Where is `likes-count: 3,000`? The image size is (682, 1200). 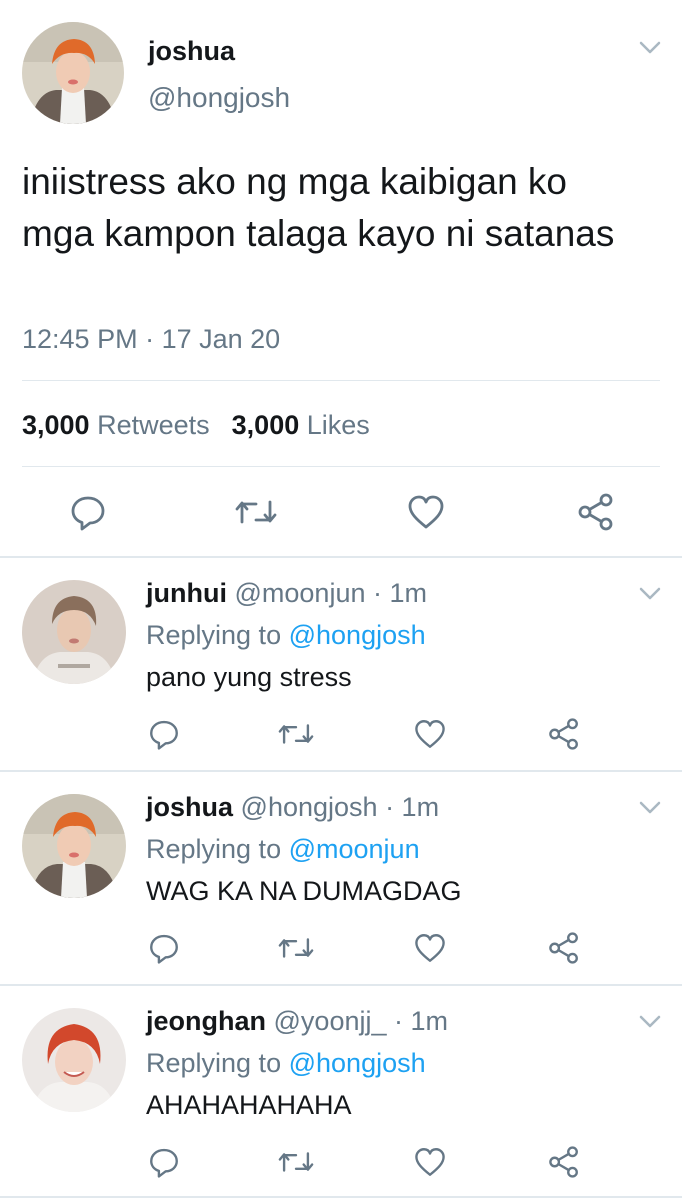
likes-count: 3,000 is located at coordinates (265, 425).